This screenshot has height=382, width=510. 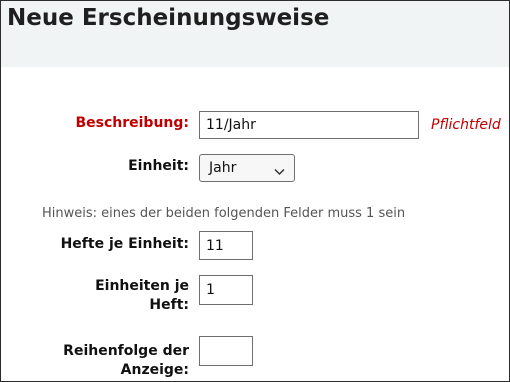 I want to click on required-note: Pflichtfeld, so click(x=466, y=125).